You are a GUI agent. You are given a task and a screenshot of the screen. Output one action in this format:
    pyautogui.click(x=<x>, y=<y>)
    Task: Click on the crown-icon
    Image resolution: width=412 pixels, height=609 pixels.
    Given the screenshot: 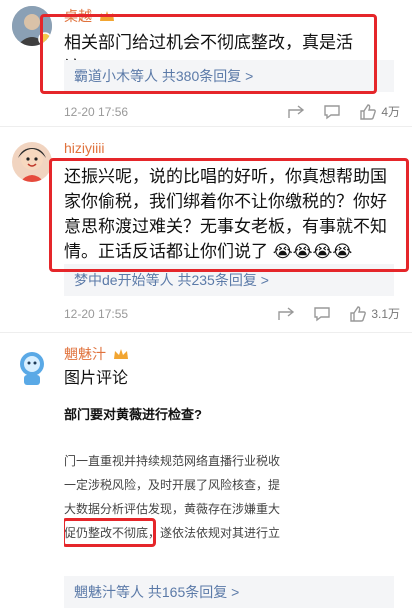 What is the action you would take?
    pyautogui.click(x=120, y=354)
    